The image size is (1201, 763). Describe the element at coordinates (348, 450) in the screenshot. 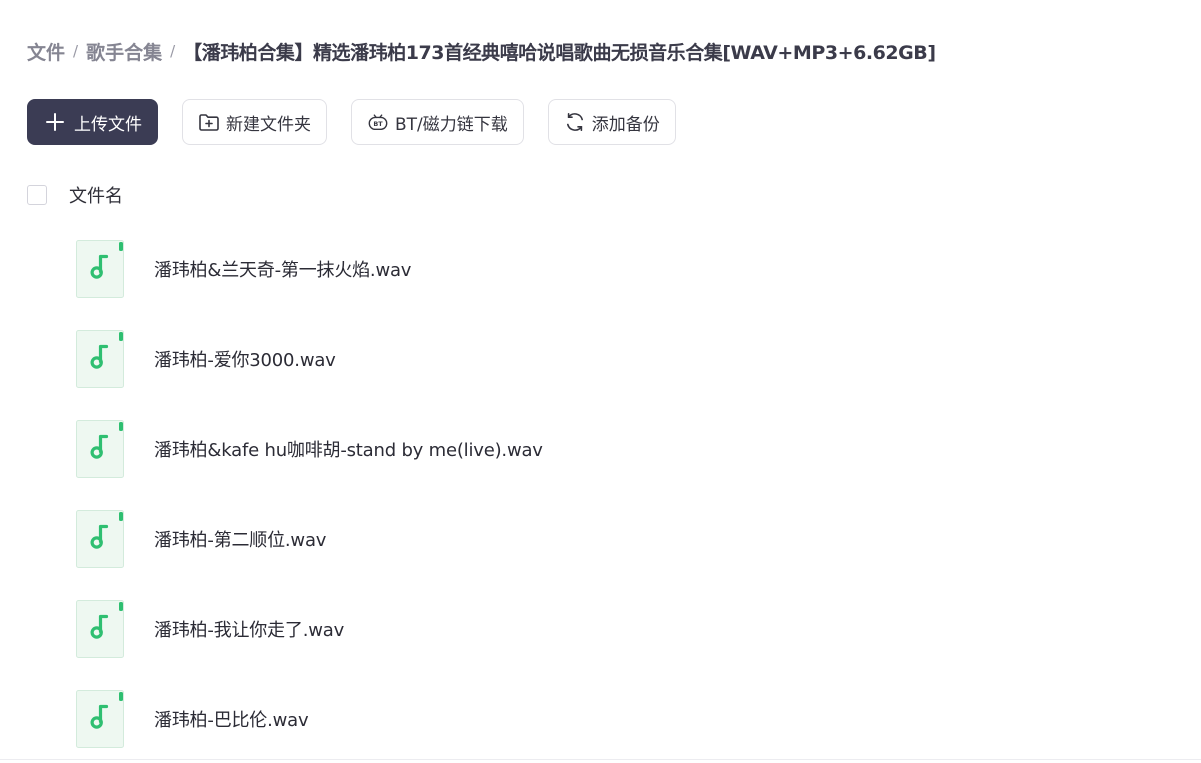

I see `file-name: 潘玮柏&kafe hu咖啡胡-stand by me(live).wav` at that location.